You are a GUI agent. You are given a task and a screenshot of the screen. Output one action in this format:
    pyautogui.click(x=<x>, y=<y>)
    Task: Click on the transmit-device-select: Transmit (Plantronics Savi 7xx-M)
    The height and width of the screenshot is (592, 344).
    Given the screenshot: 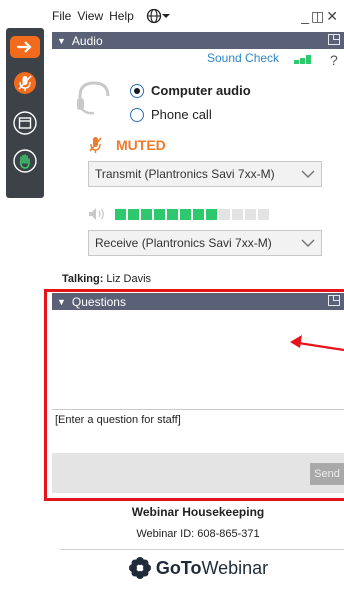 What is the action you would take?
    pyautogui.click(x=205, y=174)
    